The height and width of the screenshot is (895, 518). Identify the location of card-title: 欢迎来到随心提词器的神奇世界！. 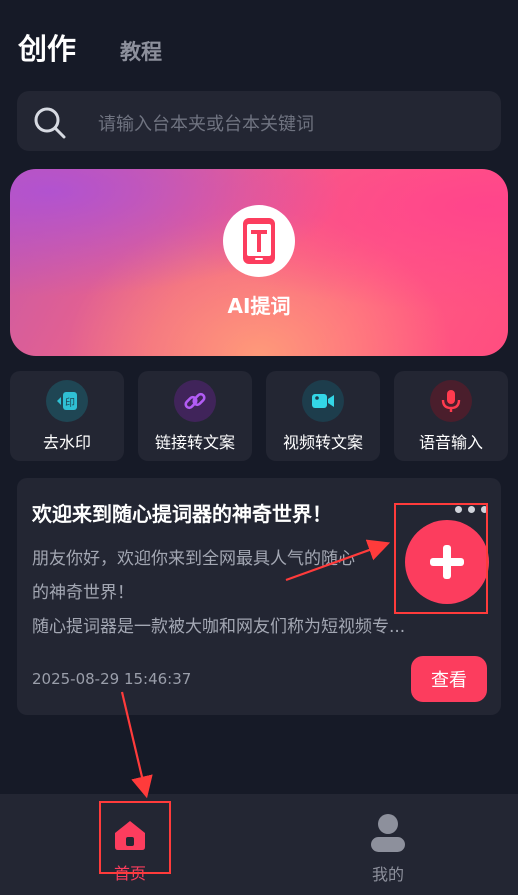
(182, 514).